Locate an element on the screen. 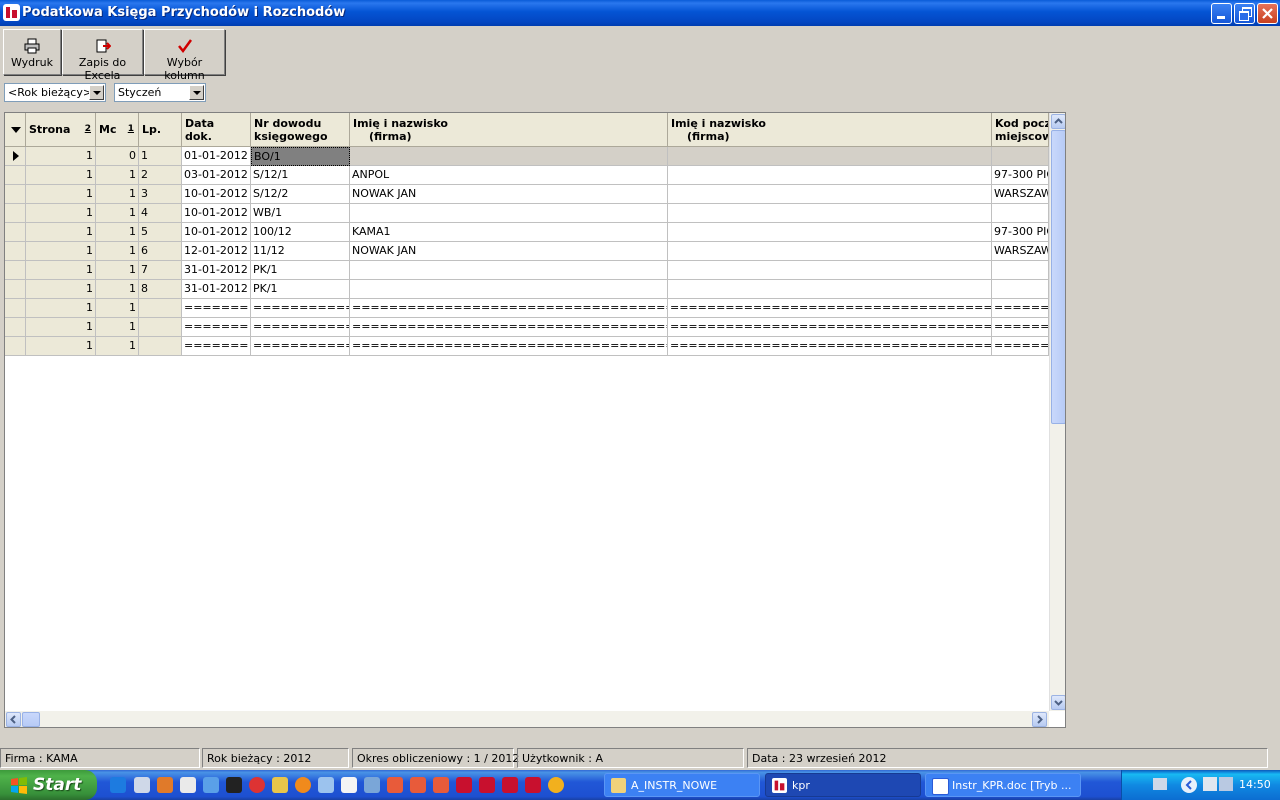 Image resolution: width=1280 pixels, height=800 pixels. cell-lp: 2 is located at coordinates (160, 175).